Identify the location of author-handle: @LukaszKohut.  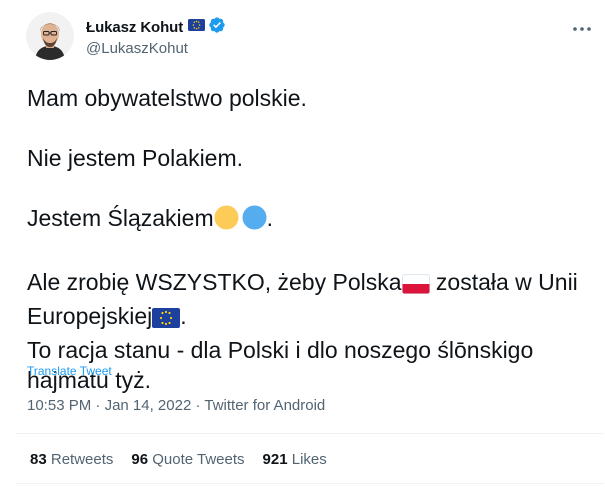
(137, 48).